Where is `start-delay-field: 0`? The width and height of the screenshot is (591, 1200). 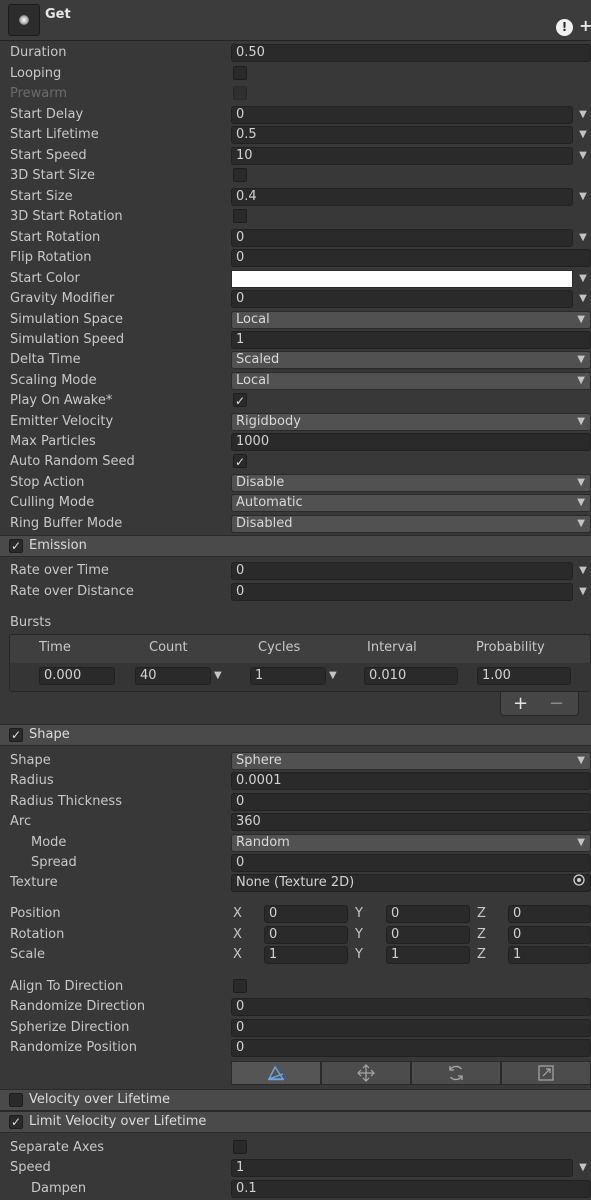
start-delay-field: 0 is located at coordinates (402, 115).